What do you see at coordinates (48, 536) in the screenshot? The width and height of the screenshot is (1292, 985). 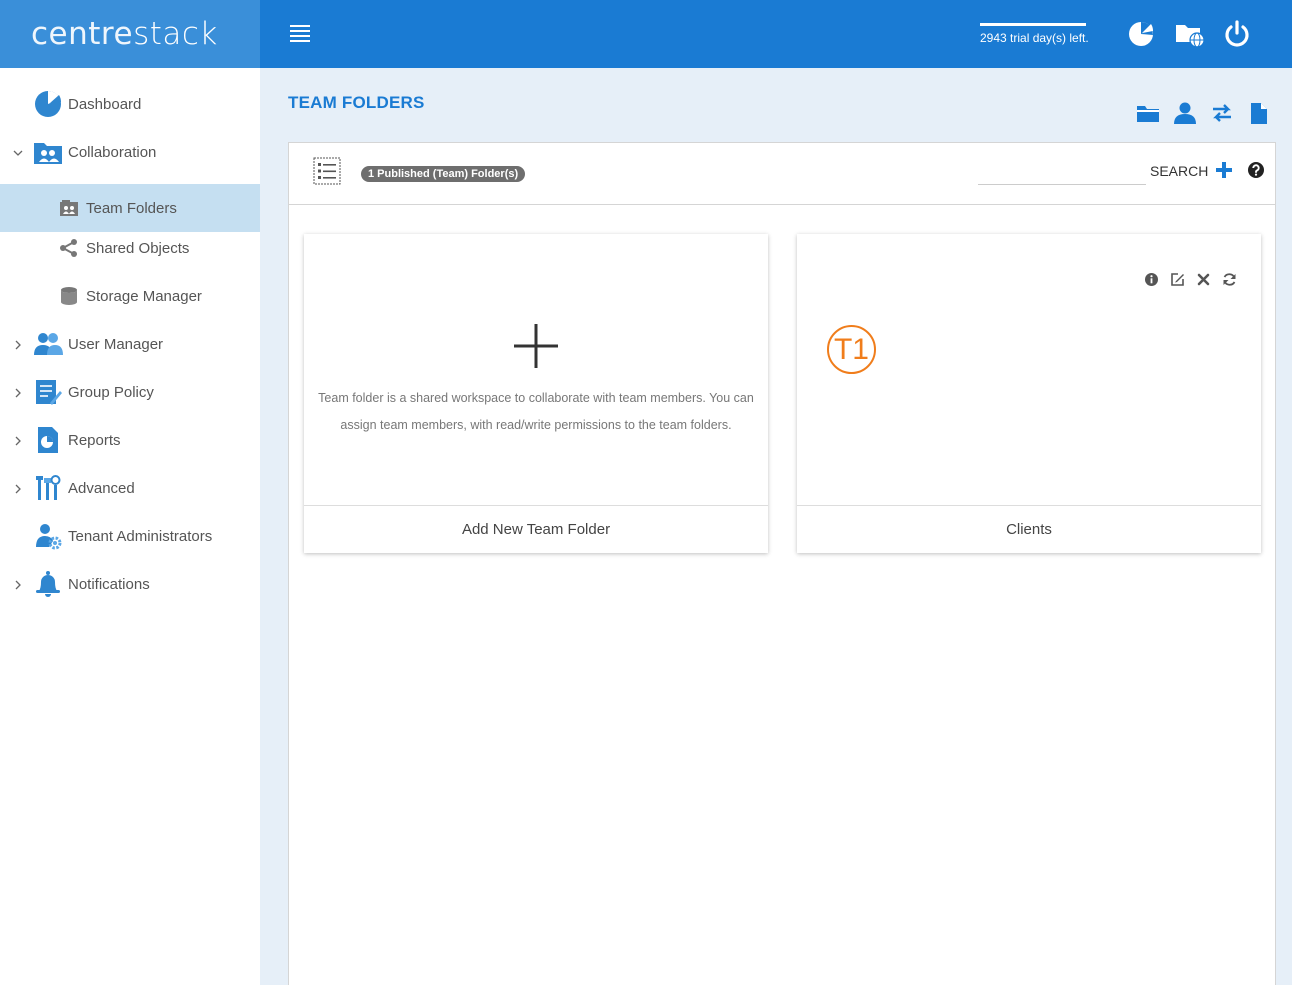 I see `admin-user-gear-icon` at bounding box center [48, 536].